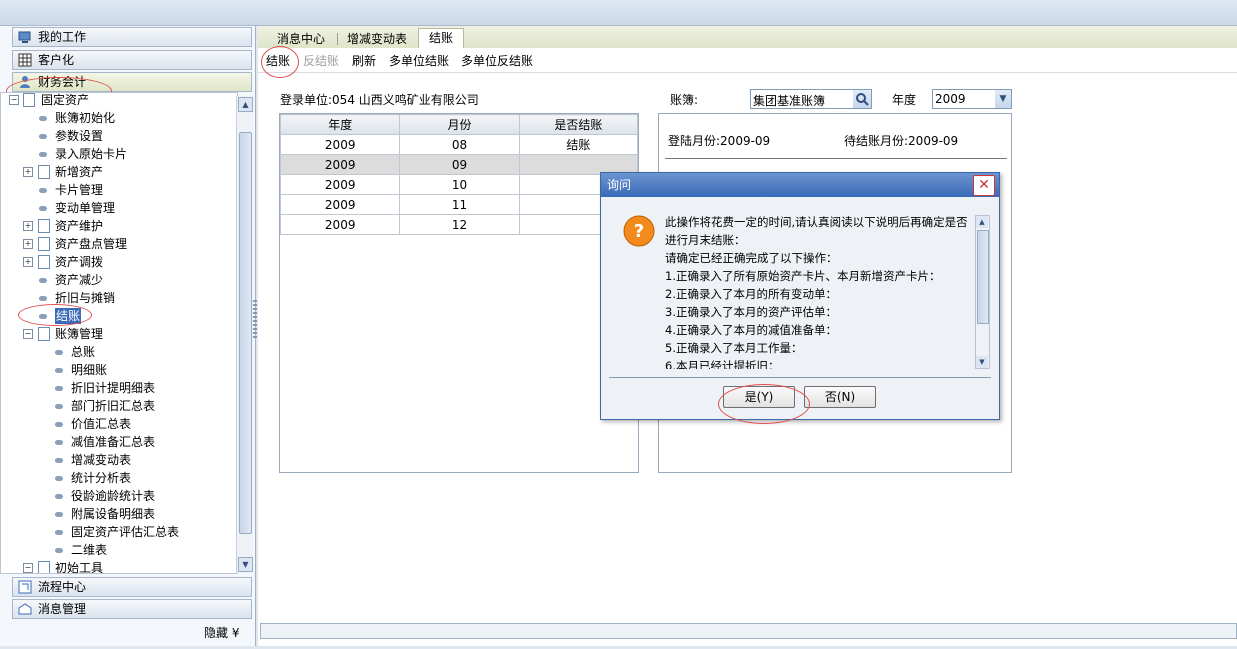 The image size is (1237, 649). What do you see at coordinates (119, 154) in the screenshot?
I see `tree-item: 录入原始卡片` at bounding box center [119, 154].